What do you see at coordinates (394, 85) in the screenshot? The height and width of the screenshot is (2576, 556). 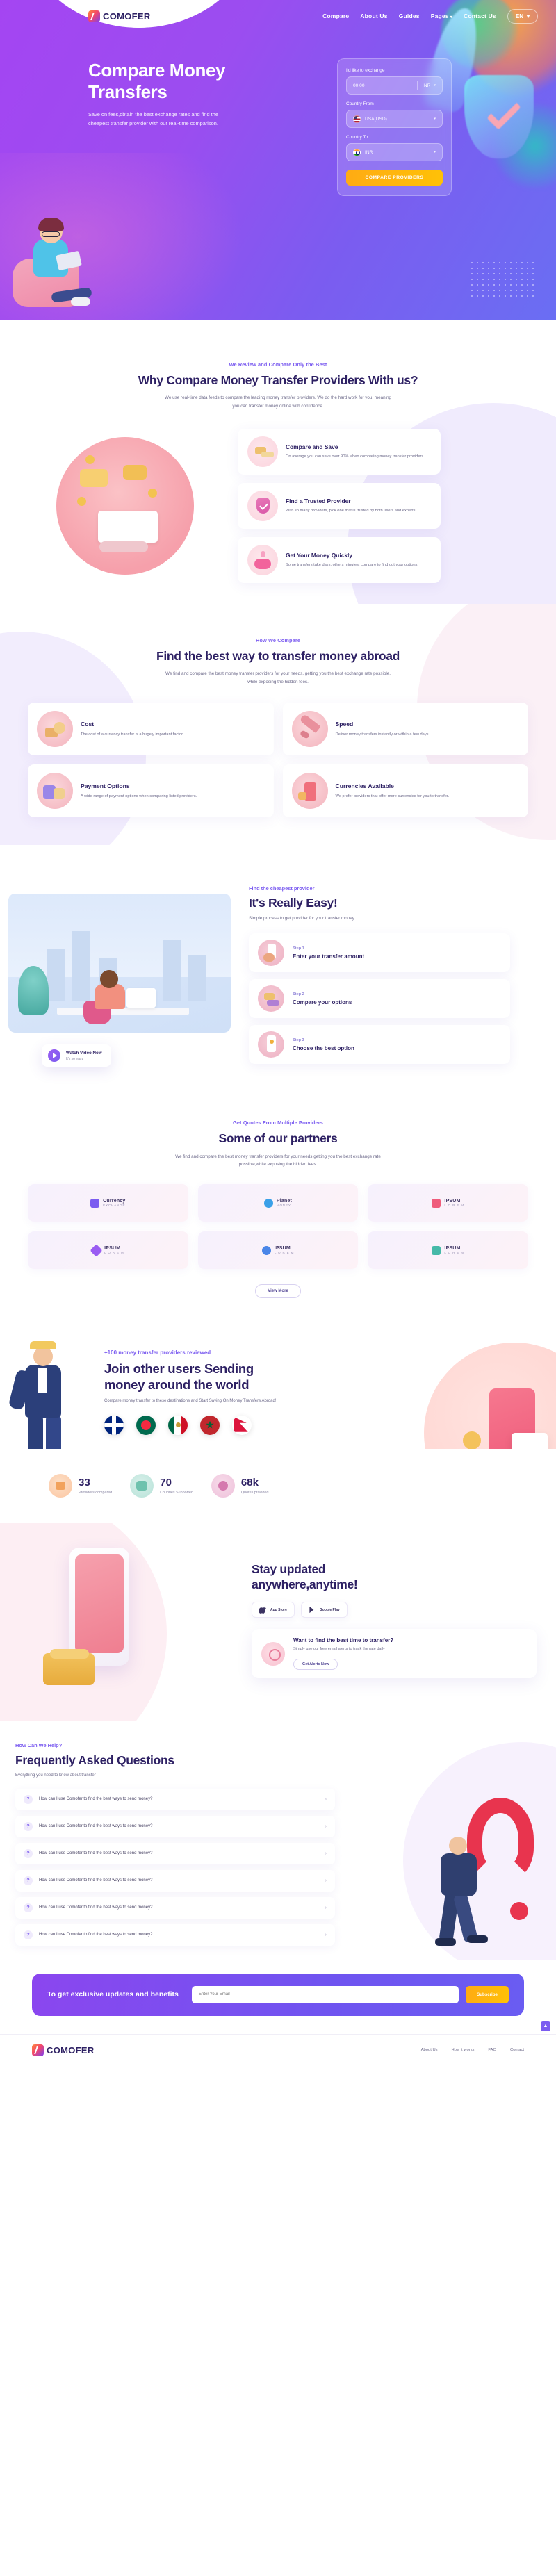 I see `amount-input: 00.00 INR ▾` at bounding box center [394, 85].